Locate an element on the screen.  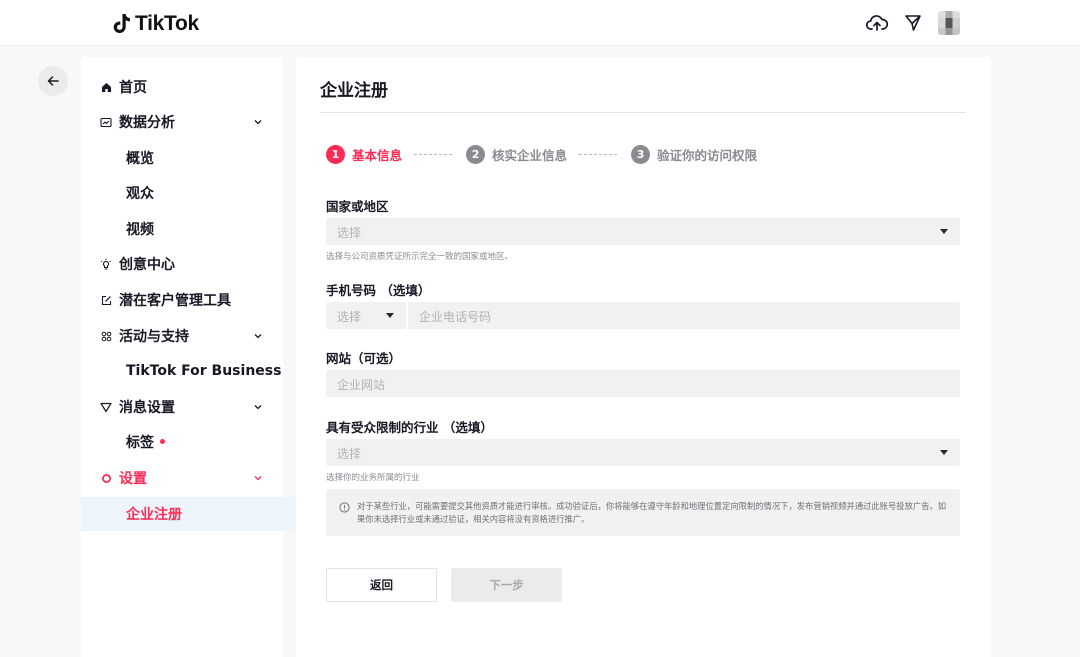
step-number: 3 is located at coordinates (641, 154).